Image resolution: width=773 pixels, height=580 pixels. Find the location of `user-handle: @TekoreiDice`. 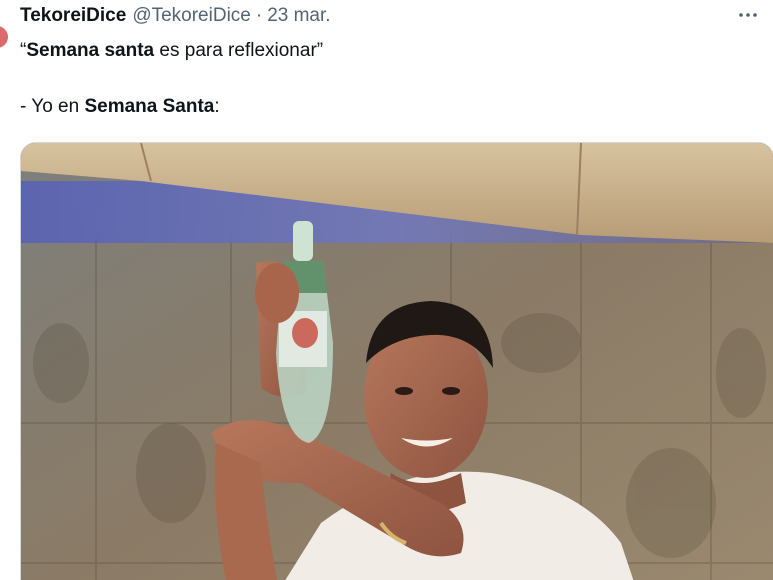

user-handle: @TekoreiDice is located at coordinates (191, 16).